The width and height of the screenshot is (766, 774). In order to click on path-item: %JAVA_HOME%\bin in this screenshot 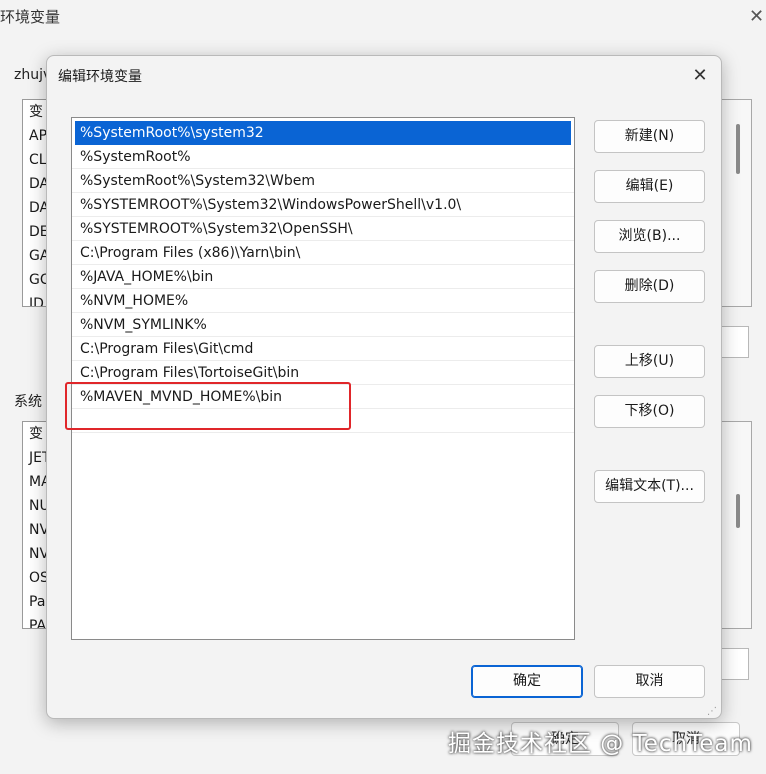, I will do `click(323, 277)`.